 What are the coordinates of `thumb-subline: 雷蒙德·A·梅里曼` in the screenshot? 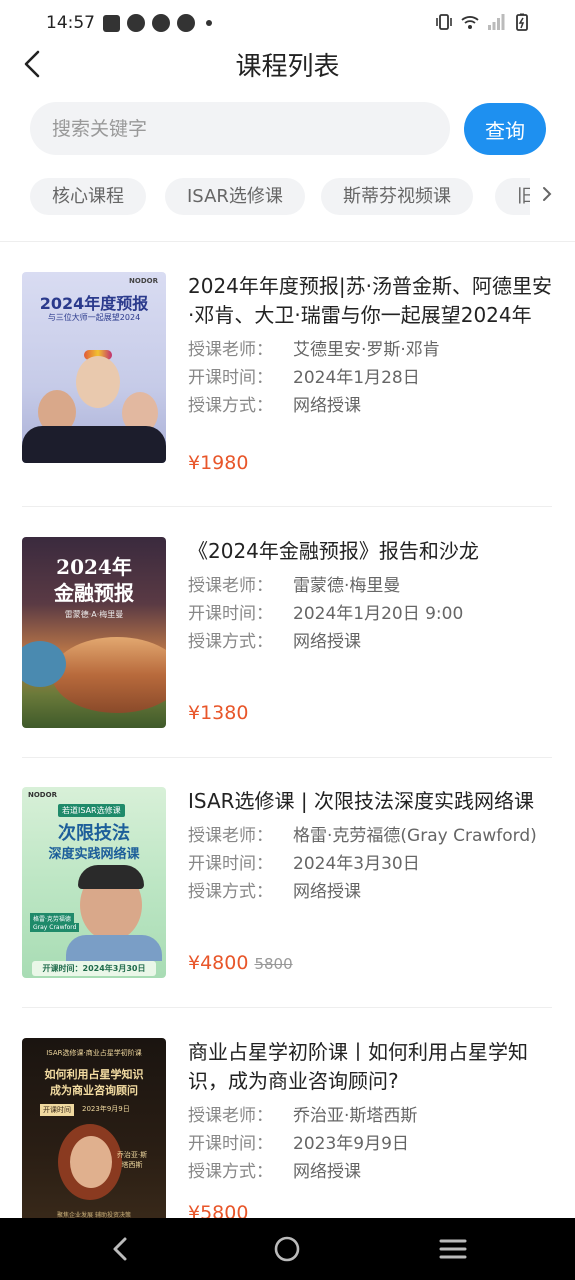 It's located at (94, 614).